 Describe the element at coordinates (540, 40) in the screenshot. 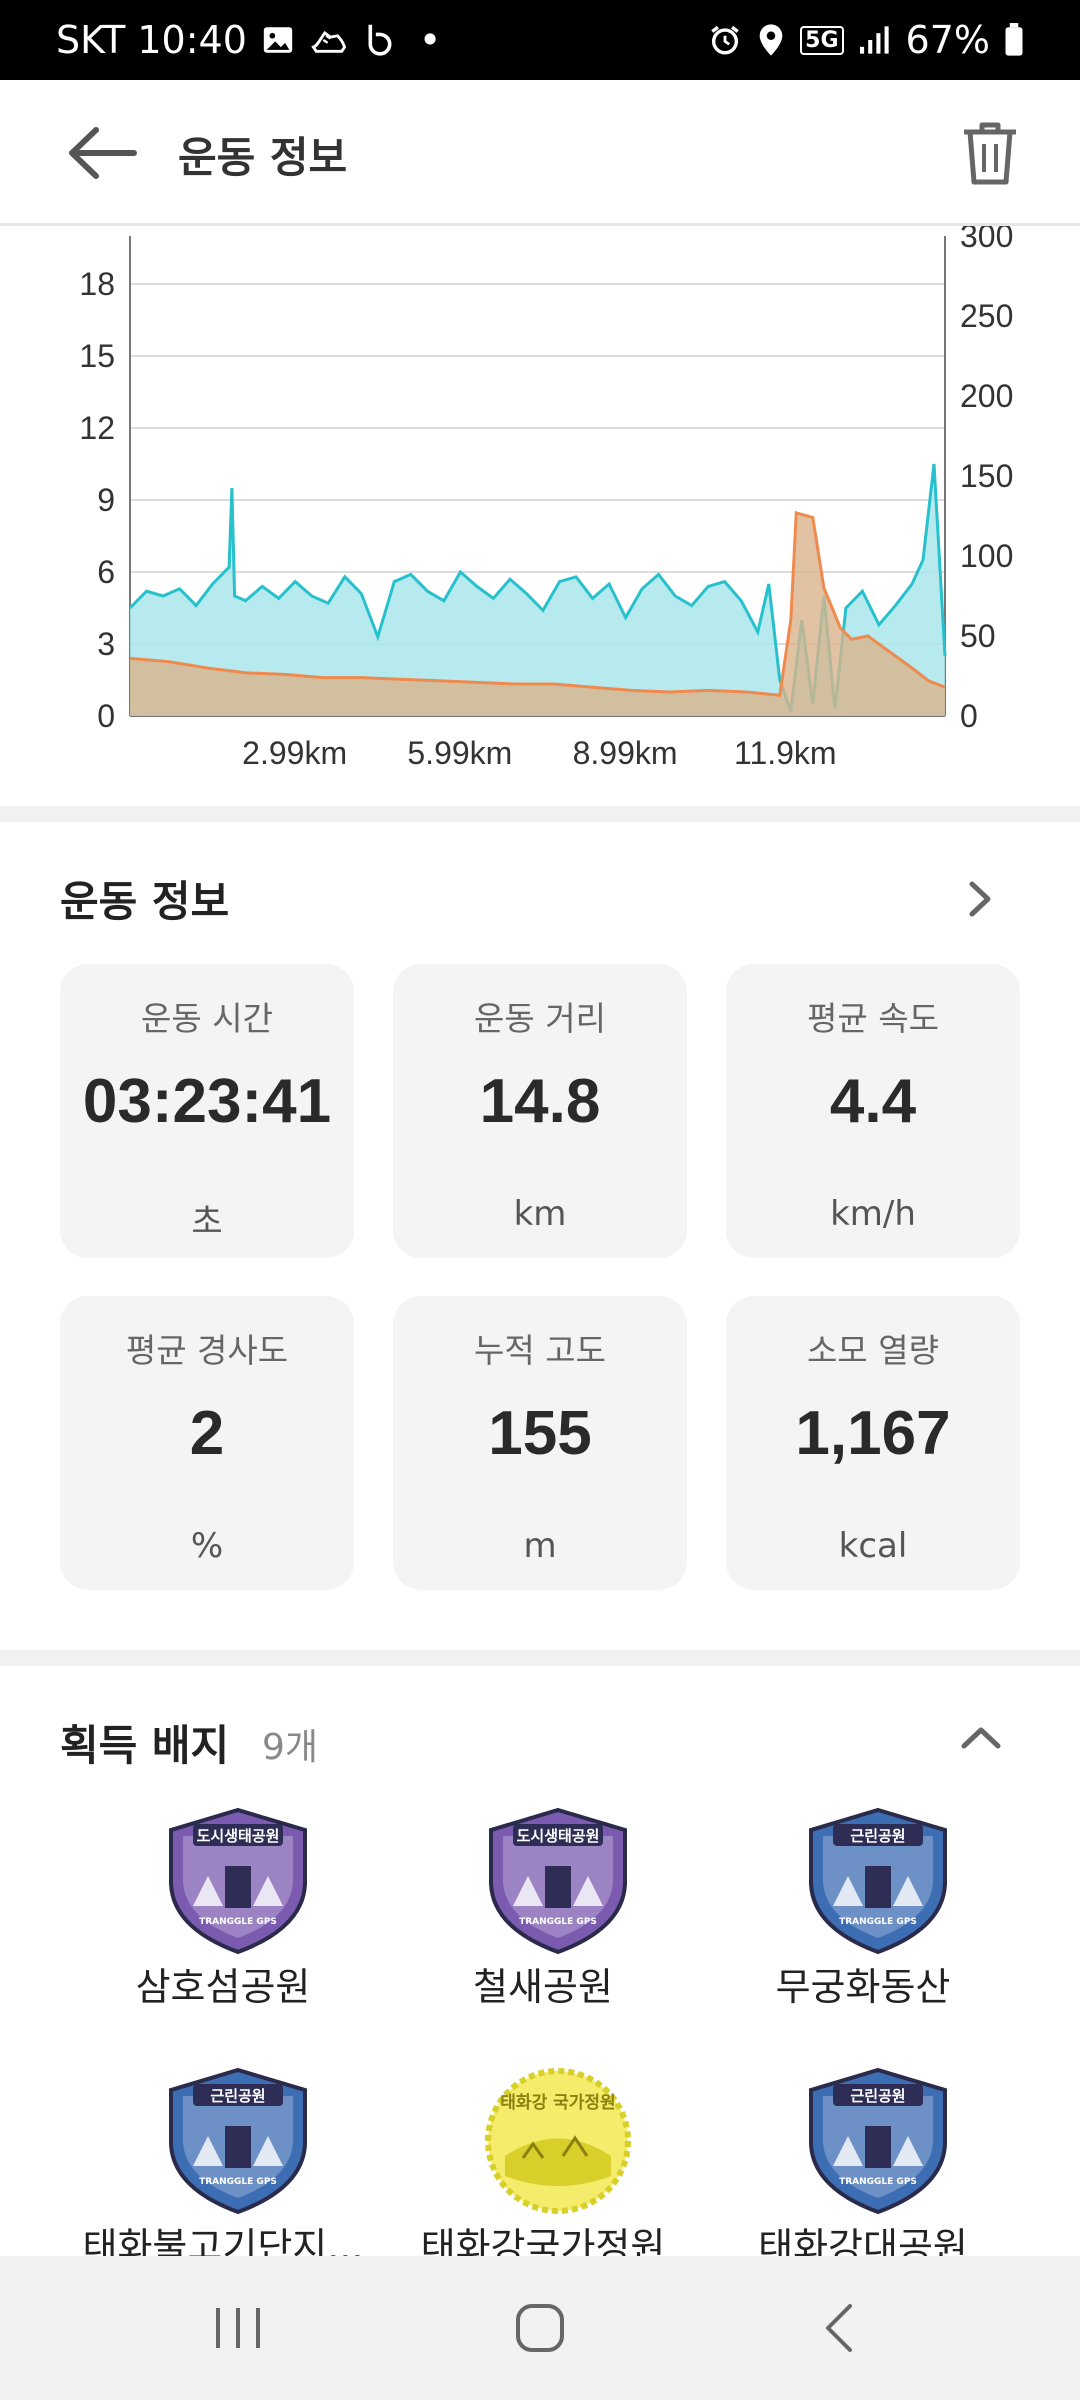

I see `status-bar: SKT 10:40 • 5G 67%` at that location.